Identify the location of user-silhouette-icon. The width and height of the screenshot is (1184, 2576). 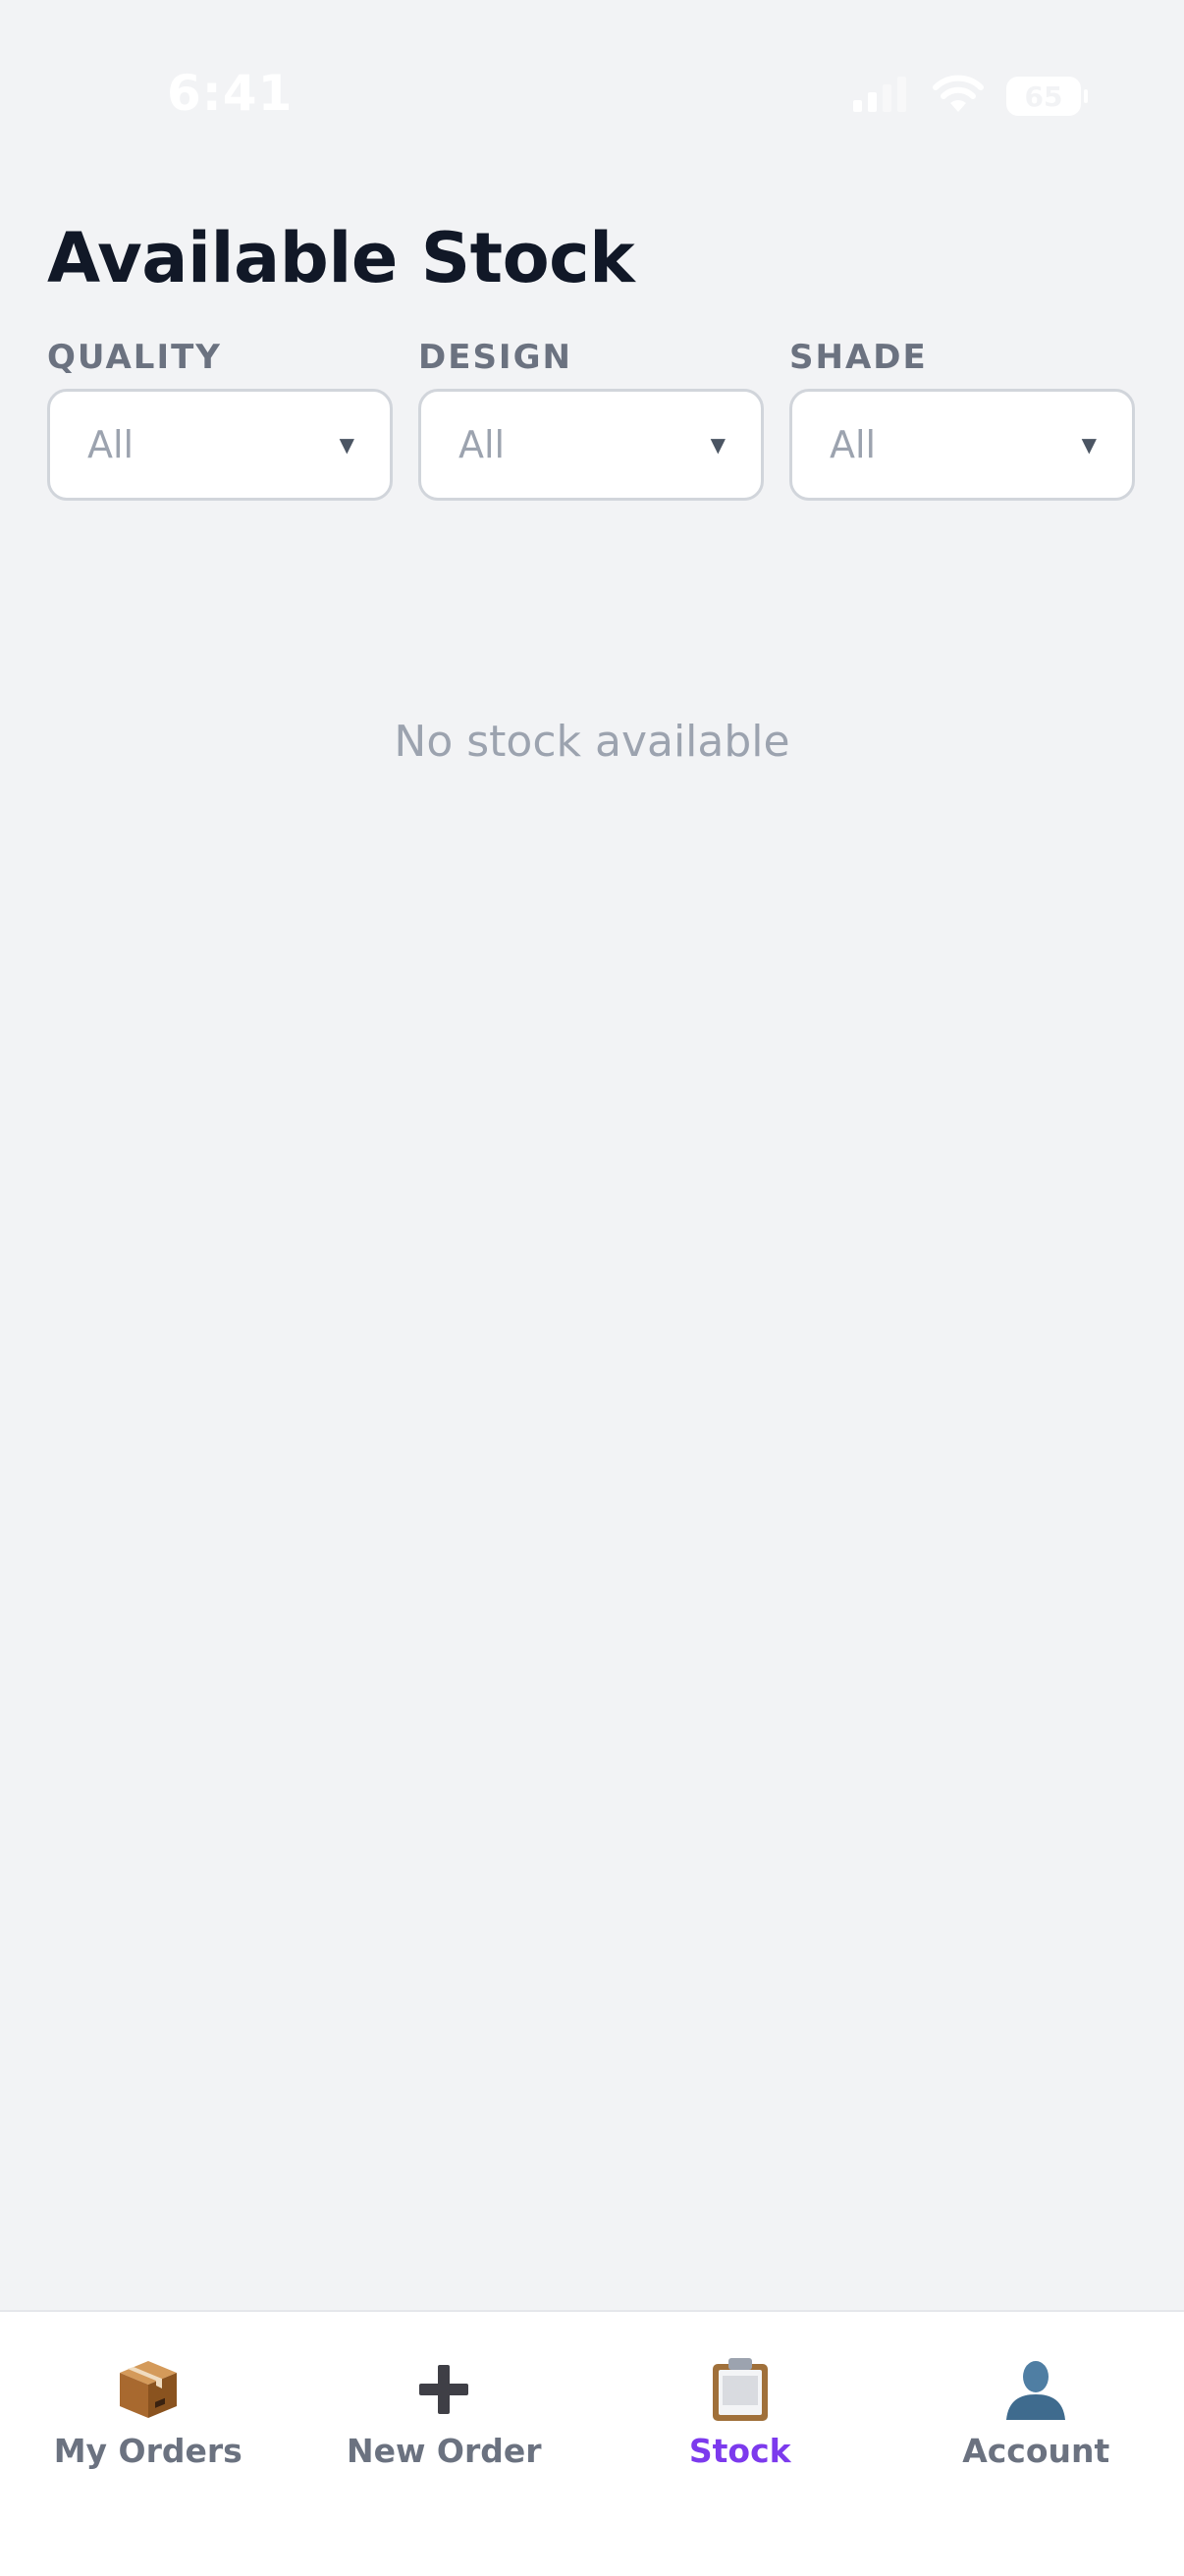
(1035, 2389).